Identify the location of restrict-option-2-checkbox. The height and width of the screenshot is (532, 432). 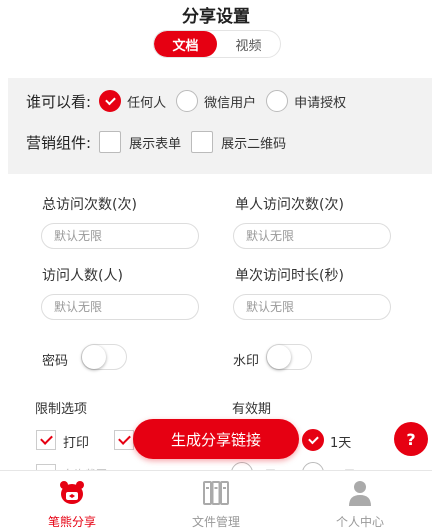
(124, 440).